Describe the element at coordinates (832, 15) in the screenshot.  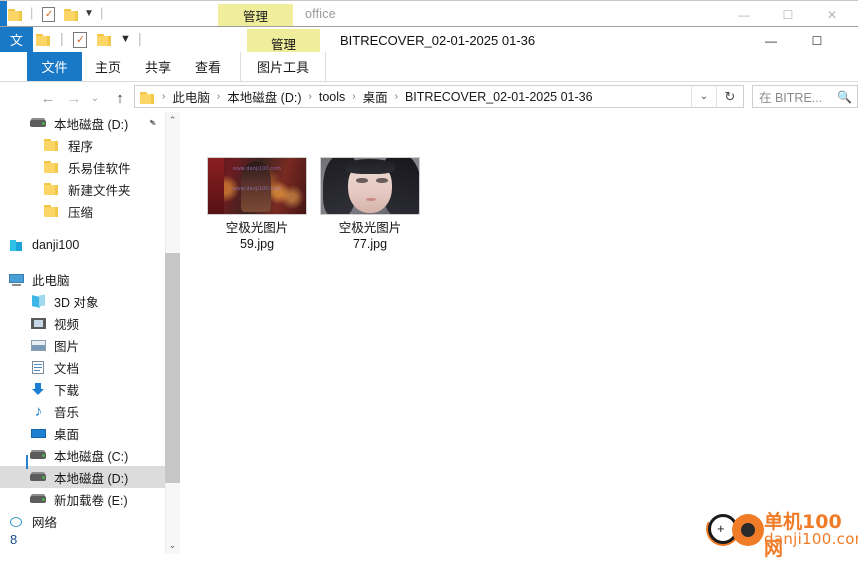
I see `background-close-button: ✕` at that location.